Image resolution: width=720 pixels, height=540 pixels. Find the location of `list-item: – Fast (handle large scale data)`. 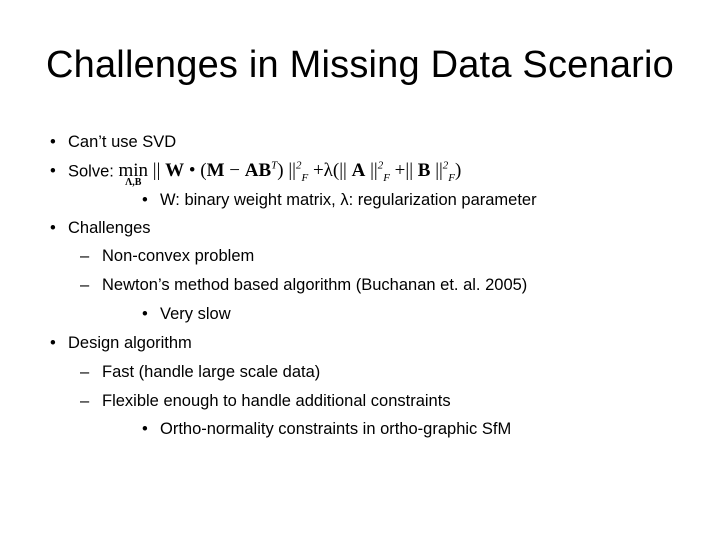

list-item: – Fast (handle large scale data) is located at coordinates (200, 372).